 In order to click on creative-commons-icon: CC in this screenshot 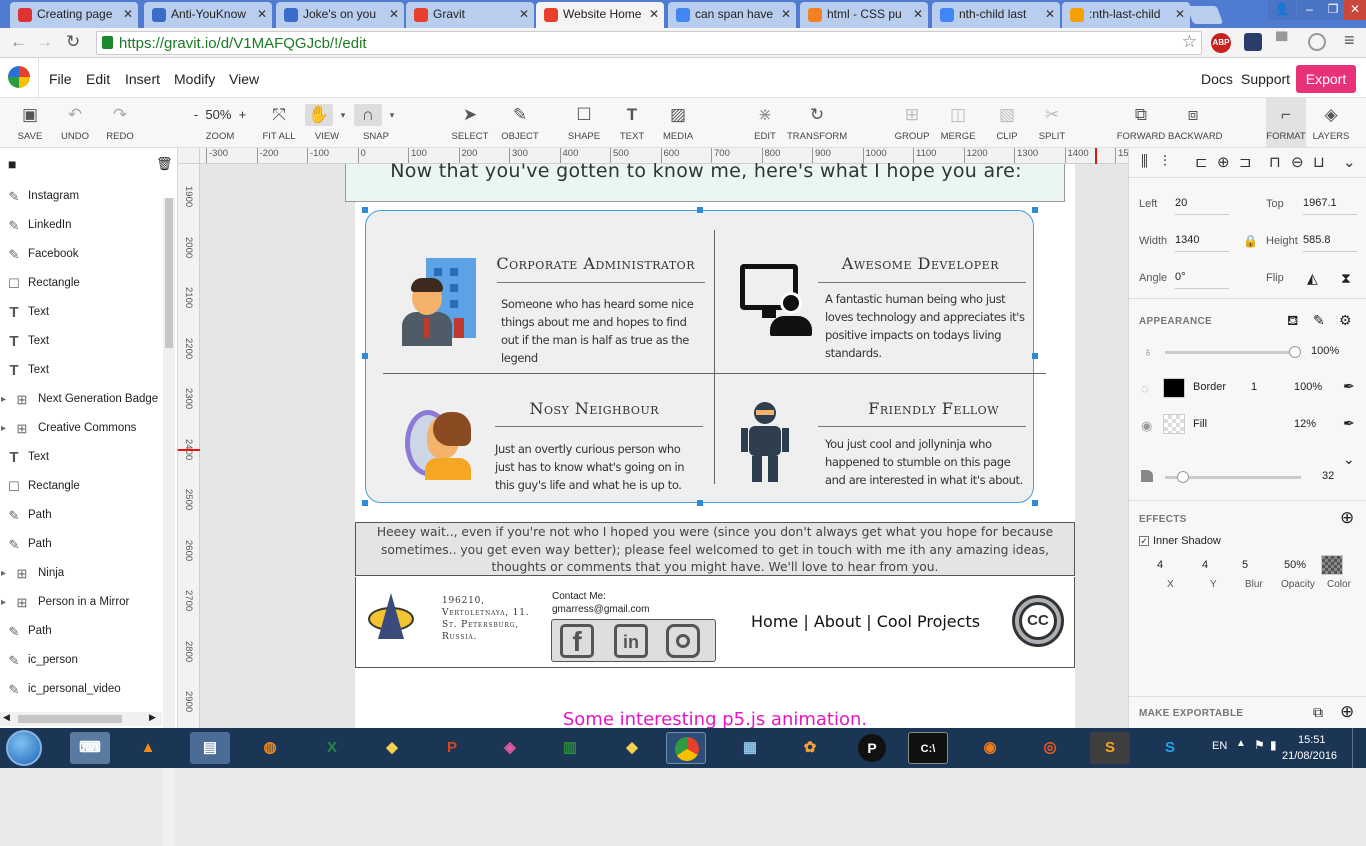, I will do `click(1038, 621)`.